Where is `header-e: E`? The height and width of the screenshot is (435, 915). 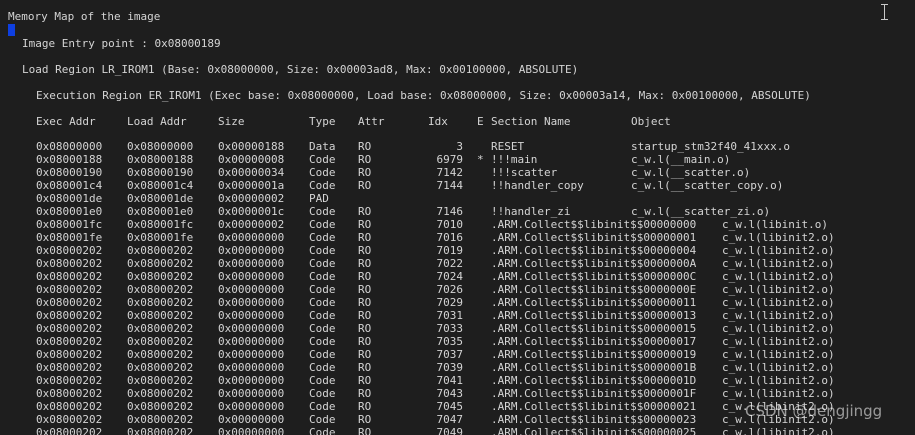 header-e: E is located at coordinates (480, 121).